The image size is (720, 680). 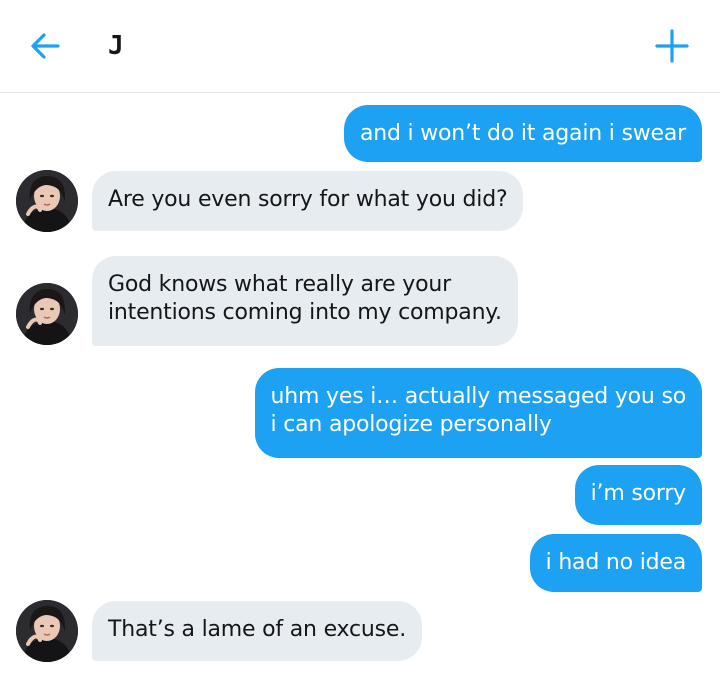 I want to click on message-row: That’s a lame of an excuse., so click(x=360, y=631).